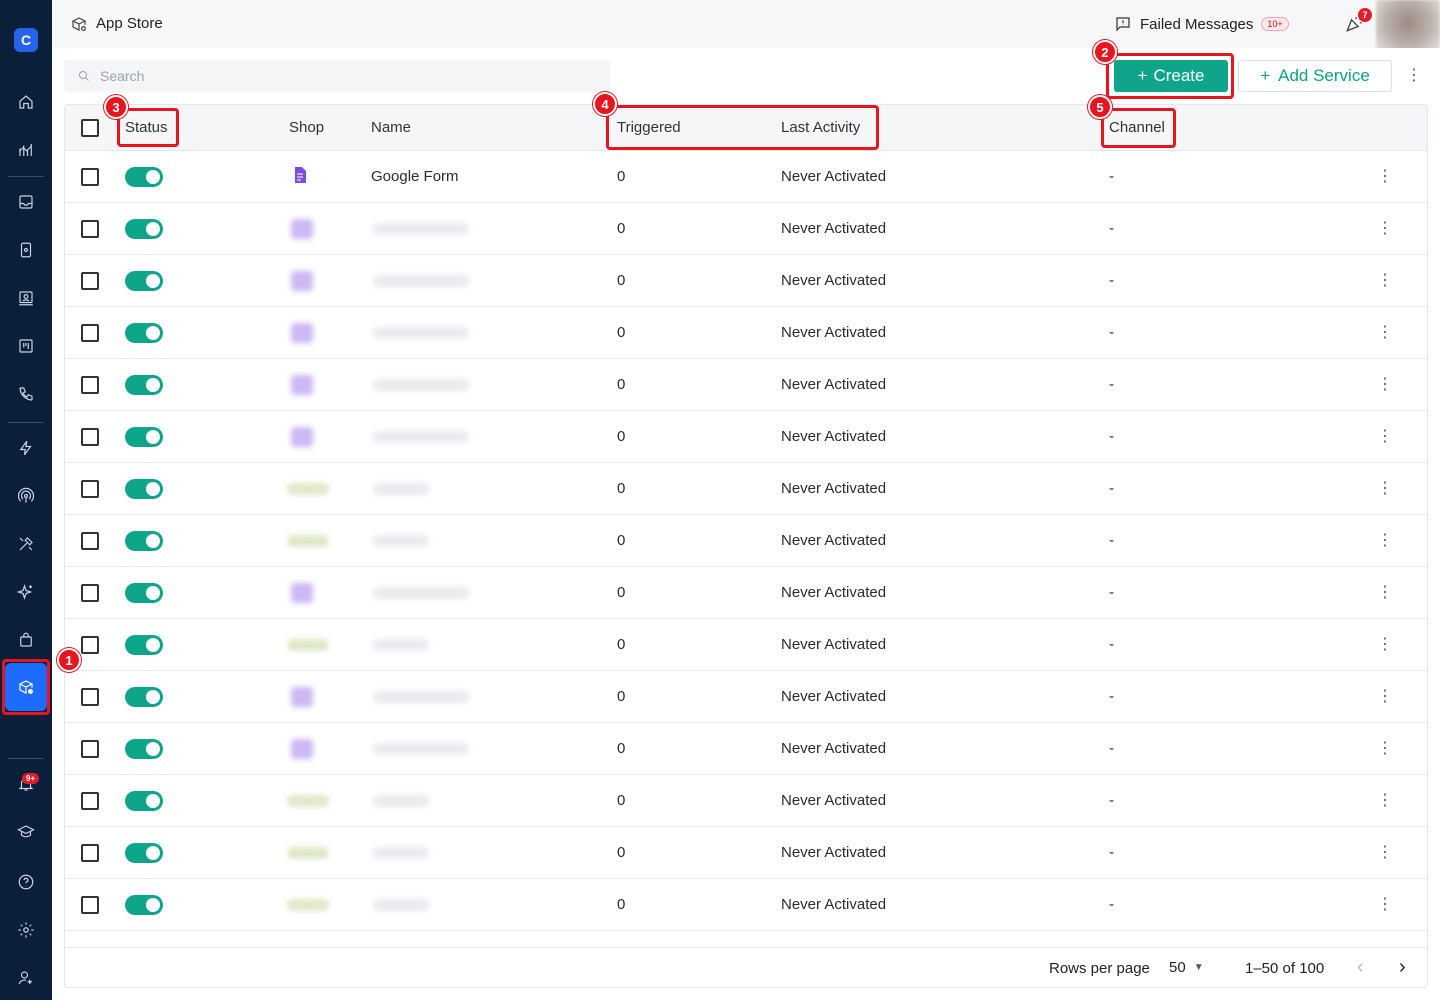 Image resolution: width=1440 pixels, height=1000 pixels. Describe the element at coordinates (26, 298) in the screenshot. I see `contacts-icon` at that location.